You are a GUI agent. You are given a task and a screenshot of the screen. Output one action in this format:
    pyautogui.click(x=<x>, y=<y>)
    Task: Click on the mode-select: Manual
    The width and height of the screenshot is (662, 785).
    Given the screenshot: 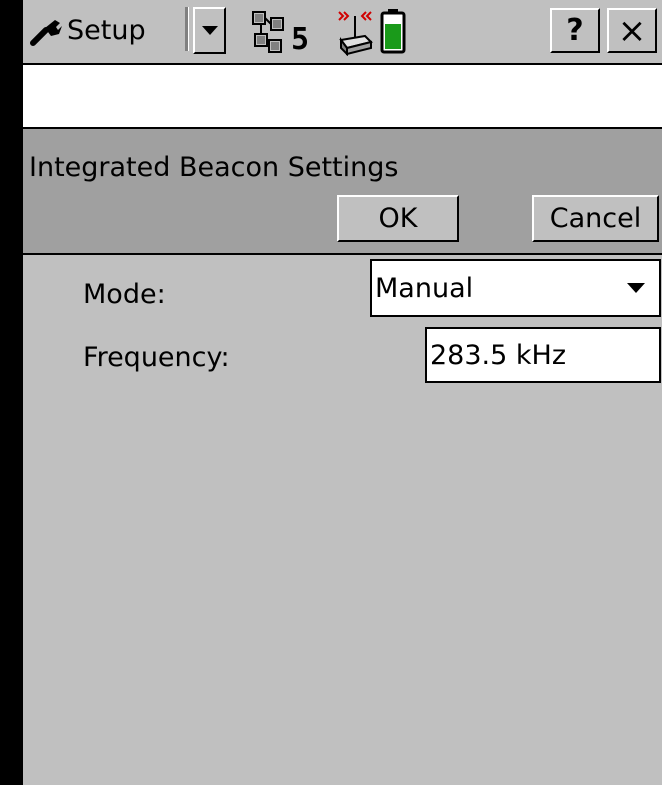 What is the action you would take?
    pyautogui.click(x=515, y=288)
    